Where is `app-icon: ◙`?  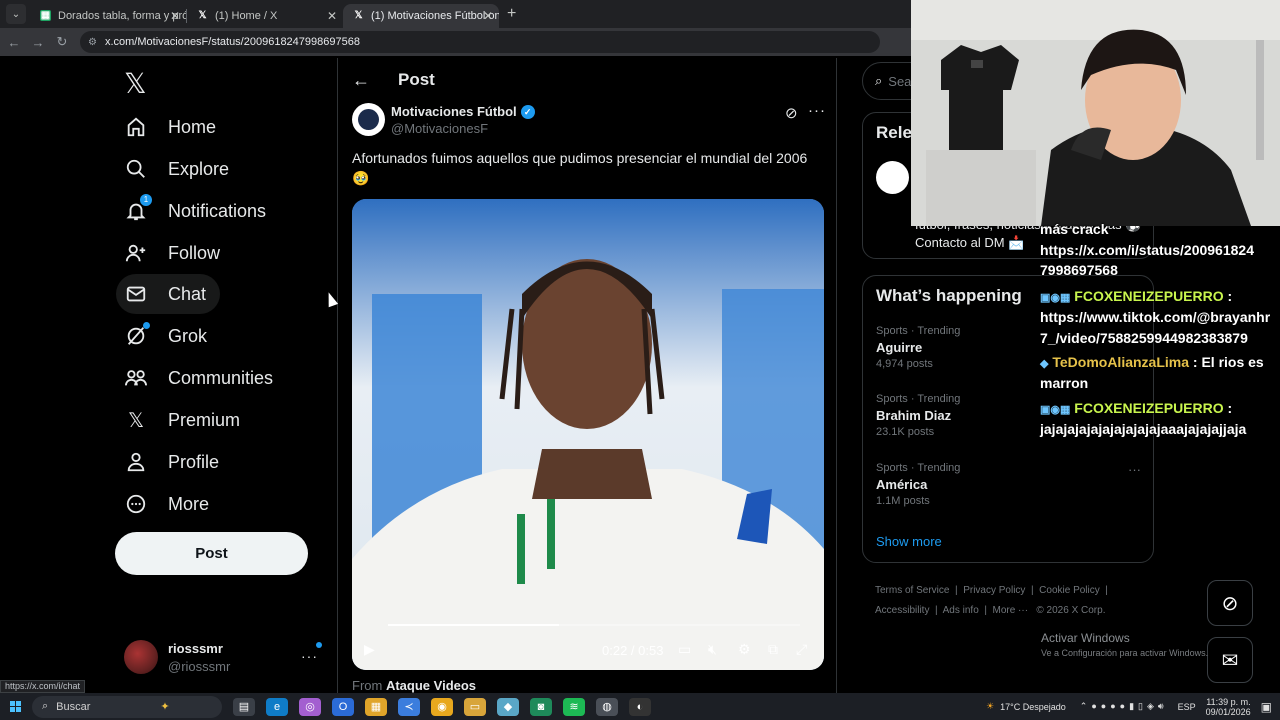 app-icon: ◙ is located at coordinates (541, 706).